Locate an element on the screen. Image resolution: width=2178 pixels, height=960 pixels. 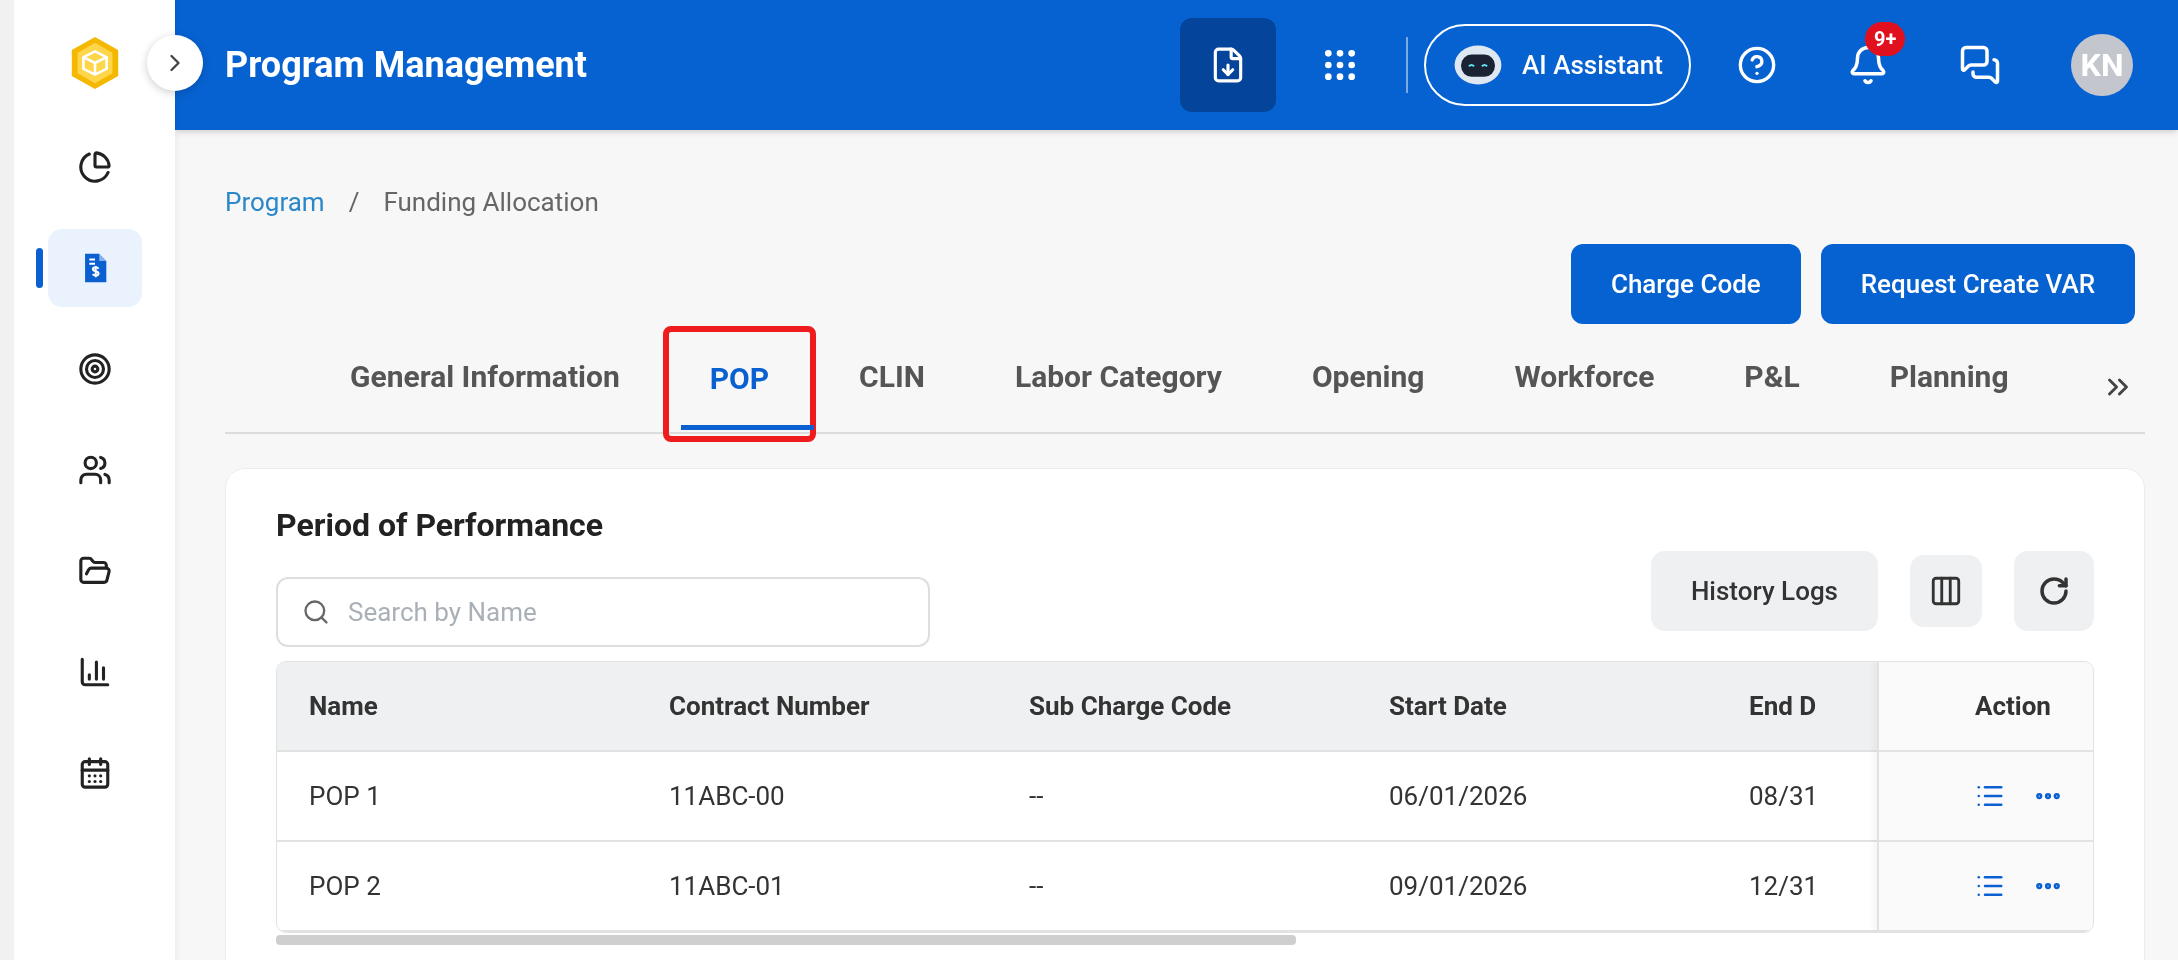
tab: POP is located at coordinates (739, 384).